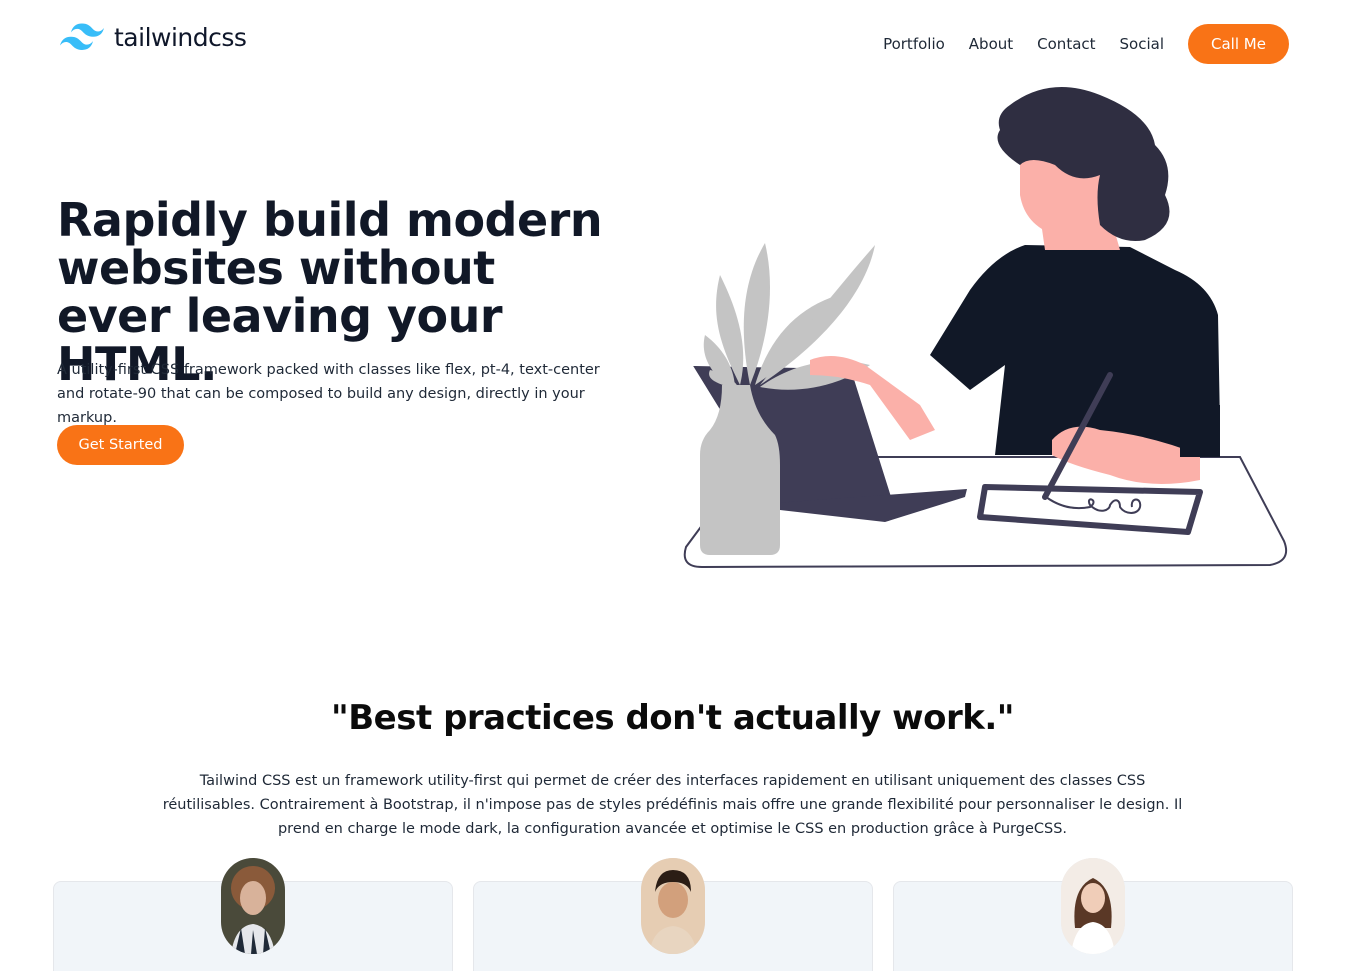 The width and height of the screenshot is (1345, 971). I want to click on logo-text: tailwindcss, so click(180, 37).